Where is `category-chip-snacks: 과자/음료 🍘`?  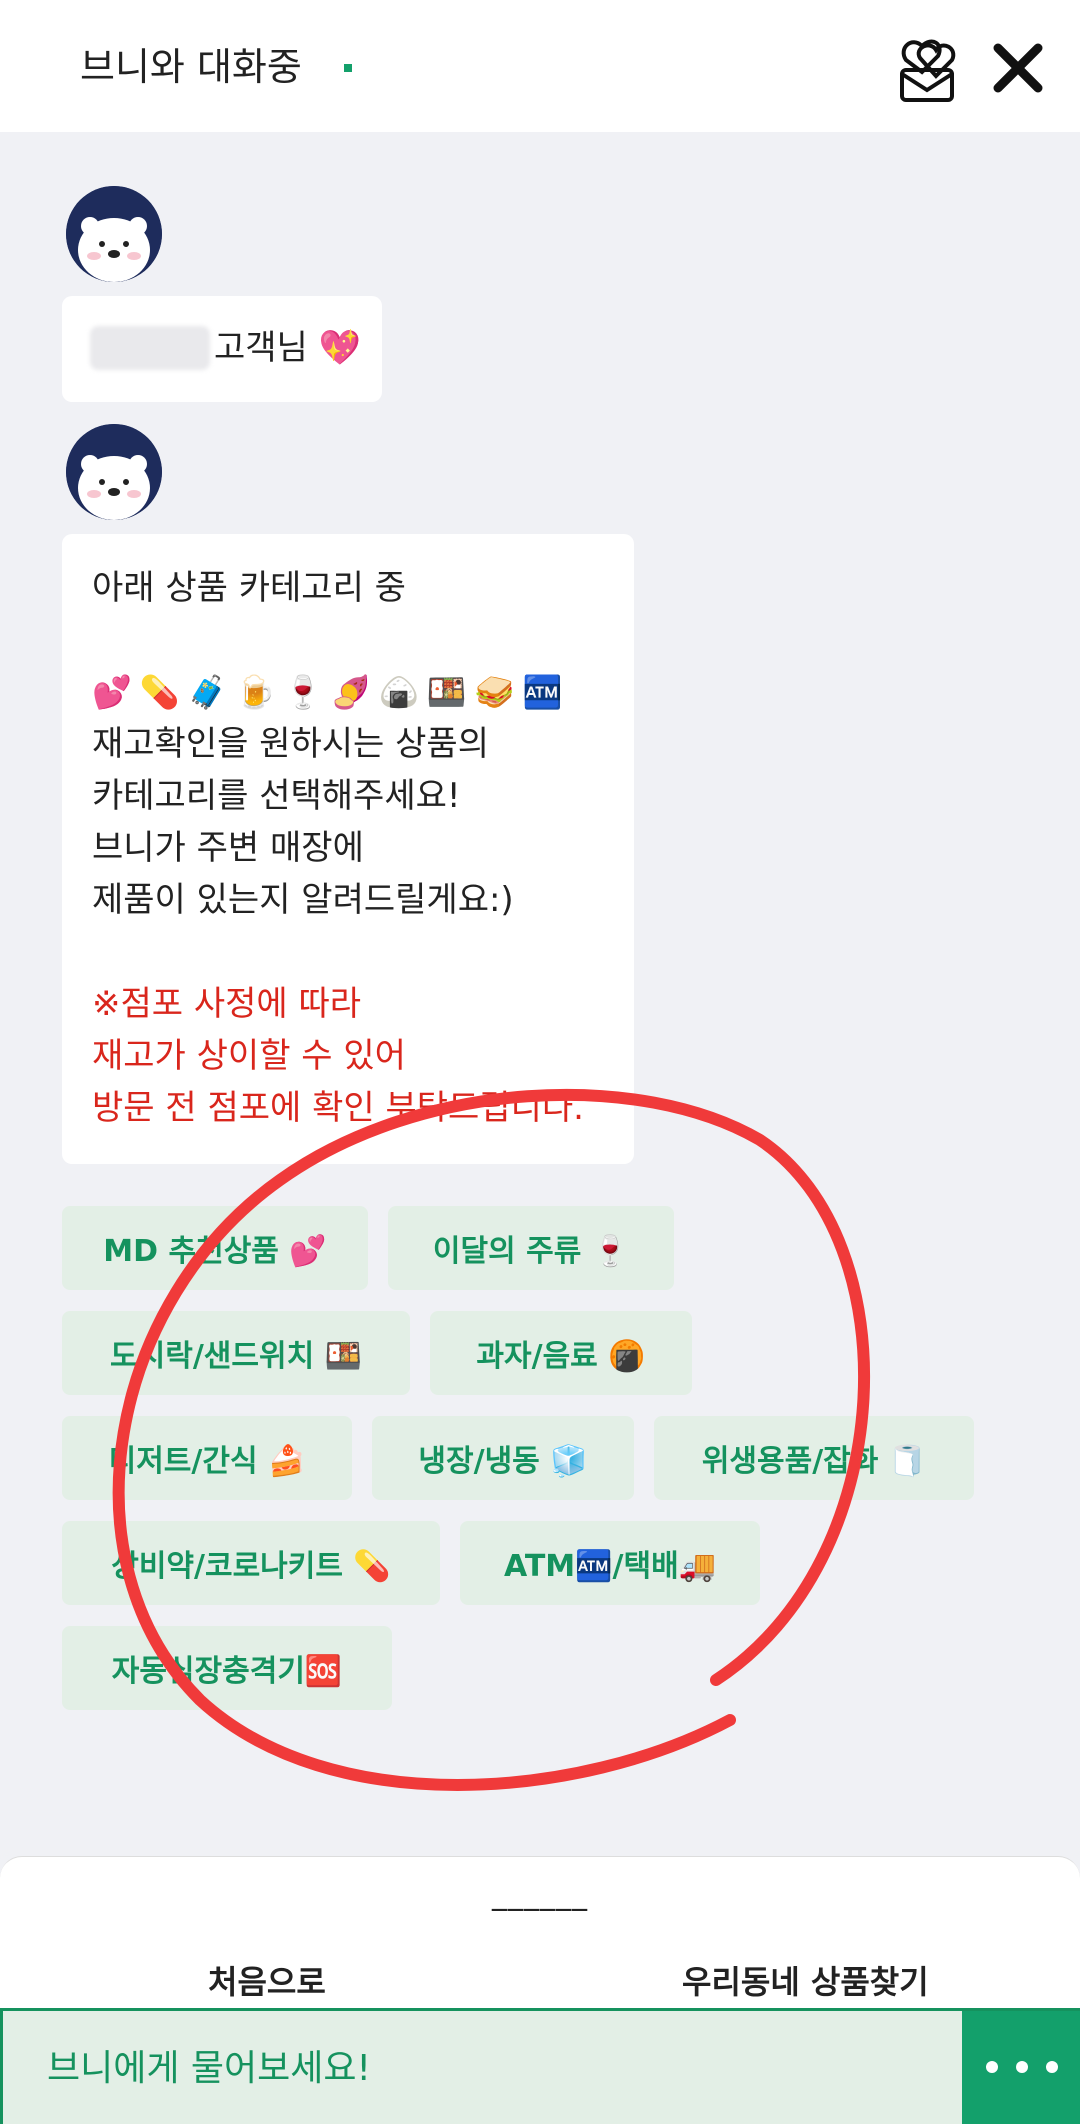 category-chip-snacks: 과자/음료 🍘 is located at coordinates (561, 1353).